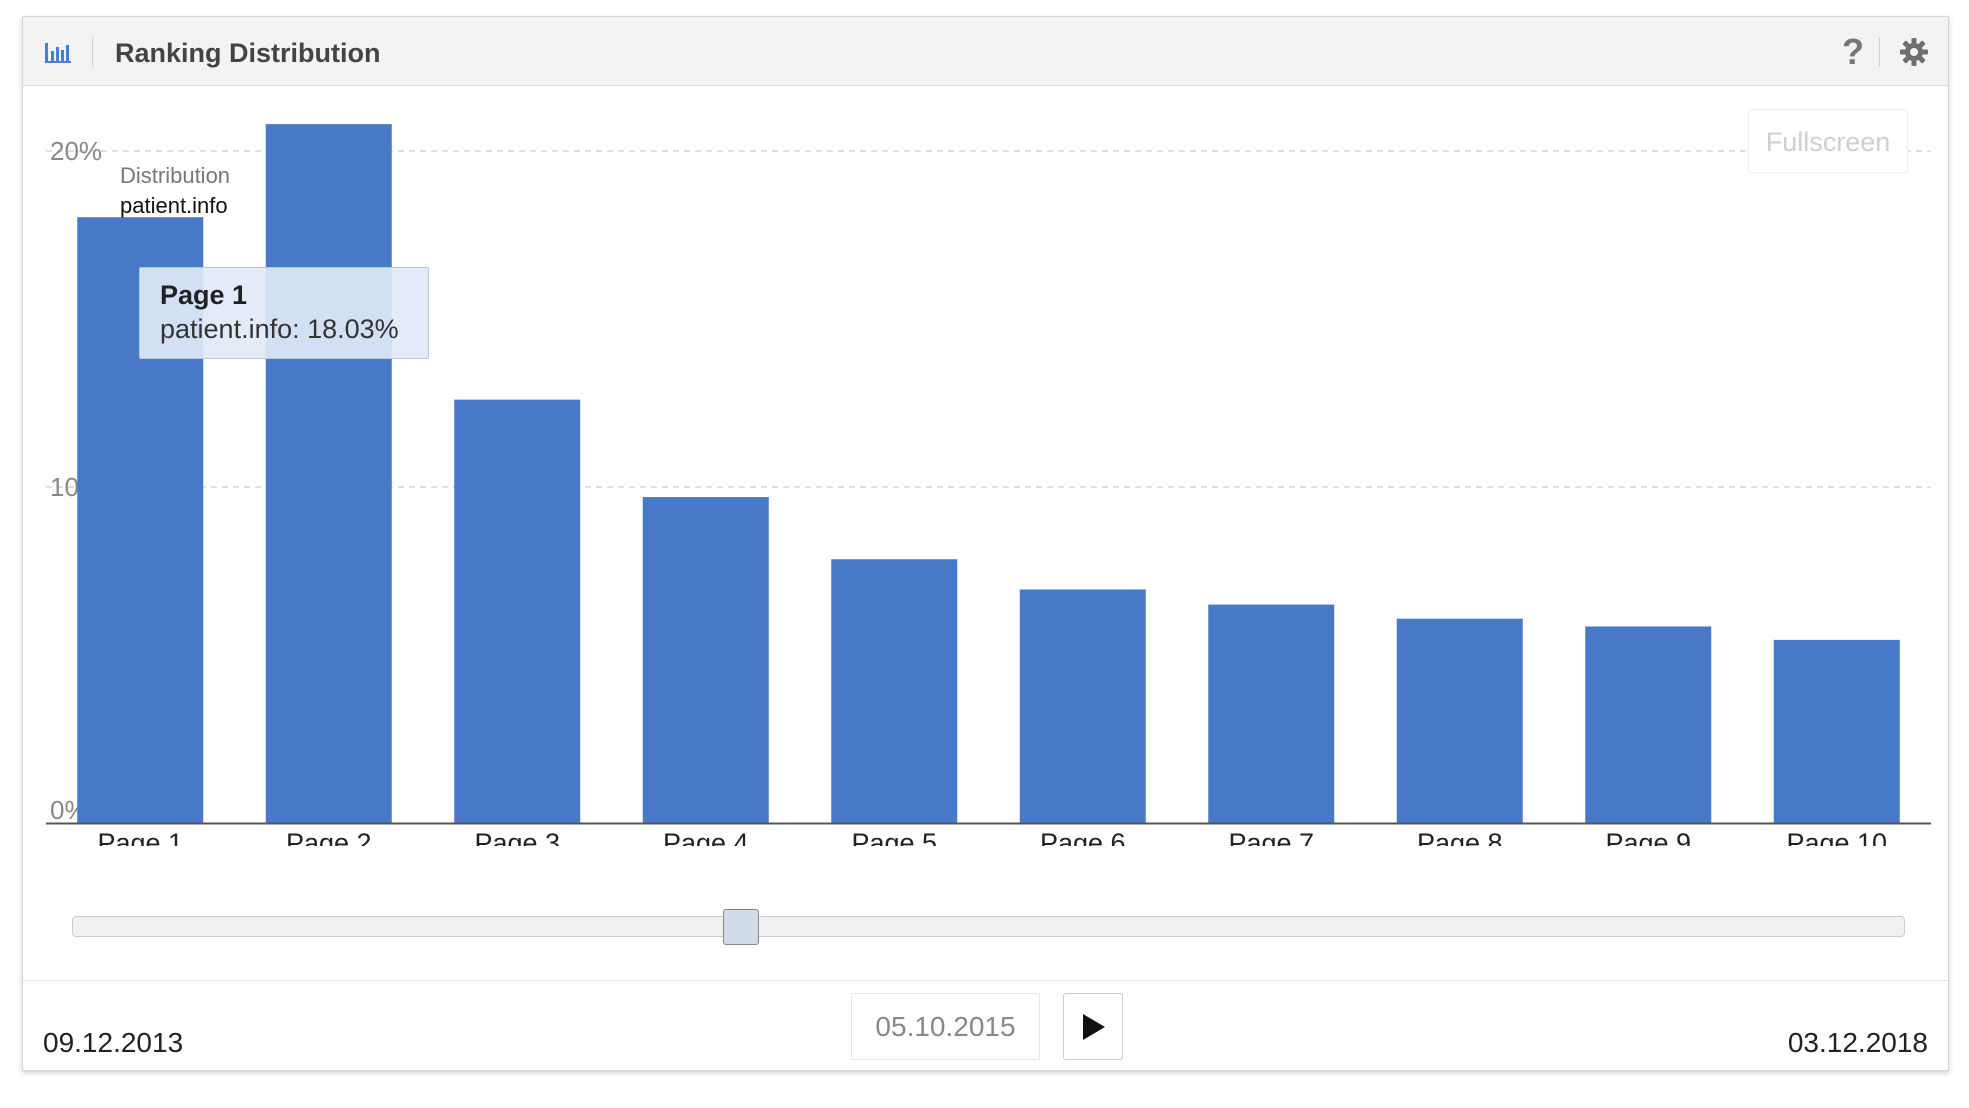 The width and height of the screenshot is (1969, 1108). I want to click on timeline-slider-track, so click(988, 926).